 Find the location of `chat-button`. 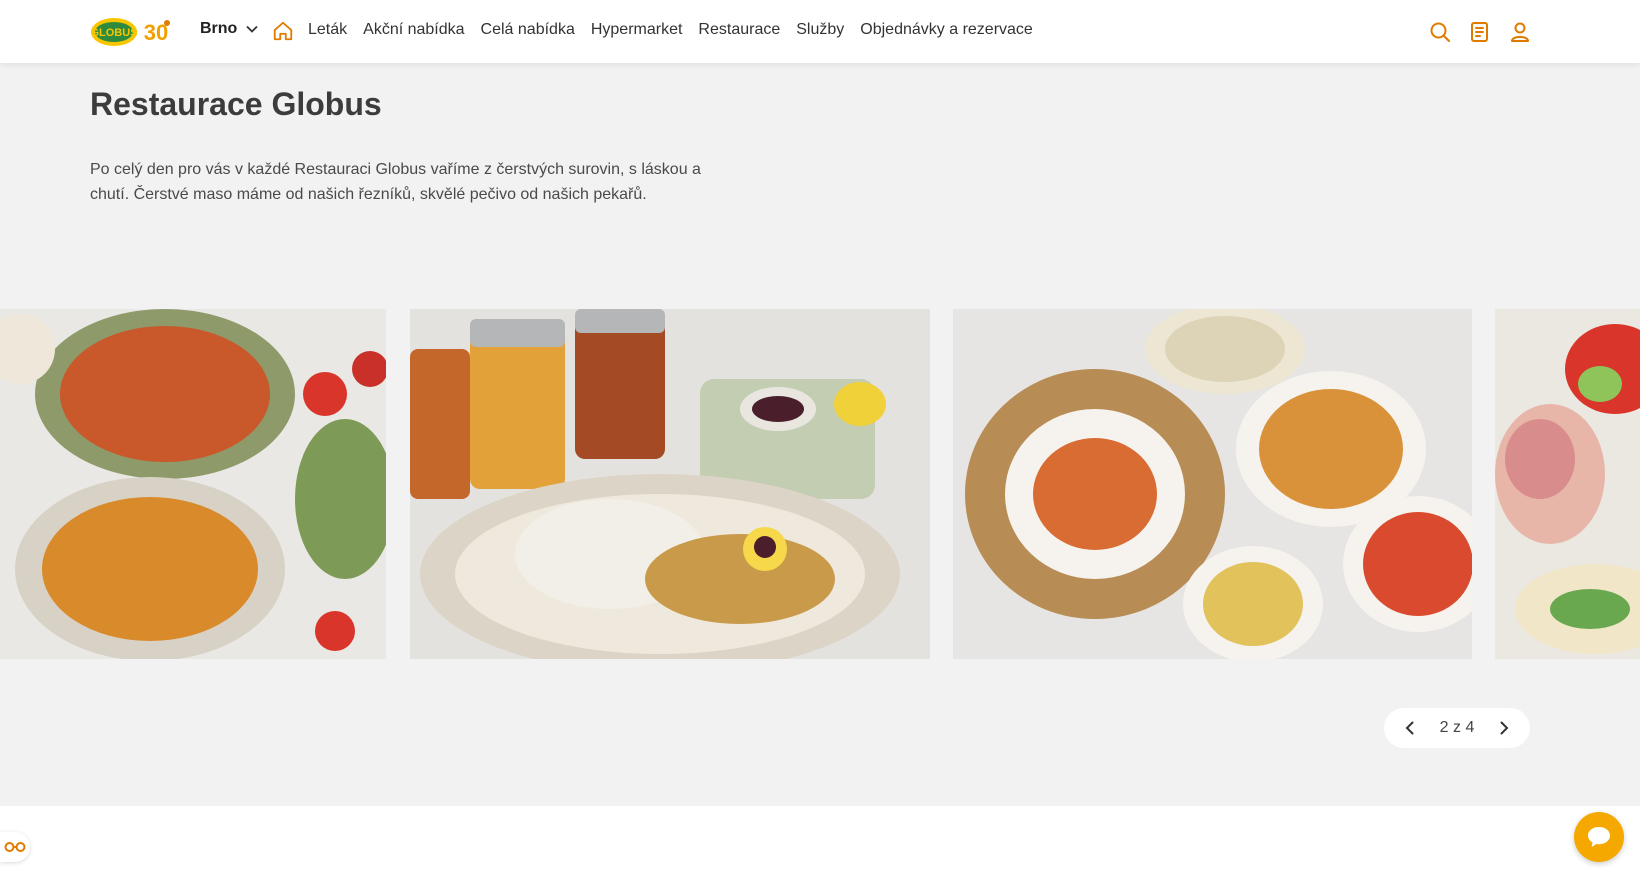

chat-button is located at coordinates (1599, 837).